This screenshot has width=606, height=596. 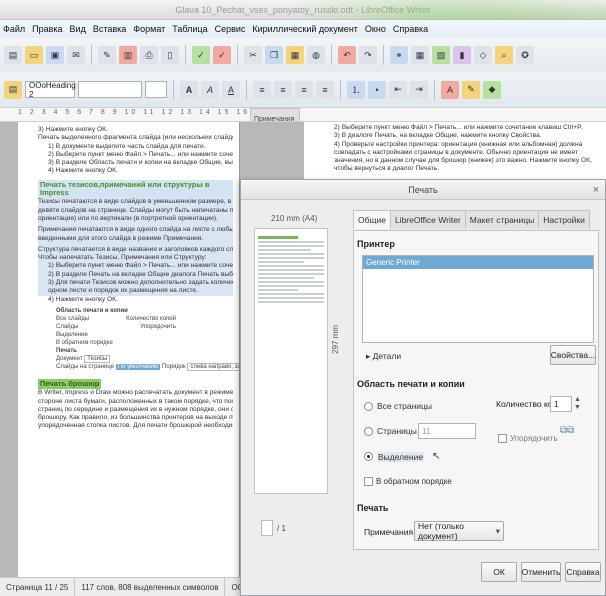 What do you see at coordinates (398, 89) in the screenshot?
I see `decrease-indent-icon: ⇤` at bounding box center [398, 89].